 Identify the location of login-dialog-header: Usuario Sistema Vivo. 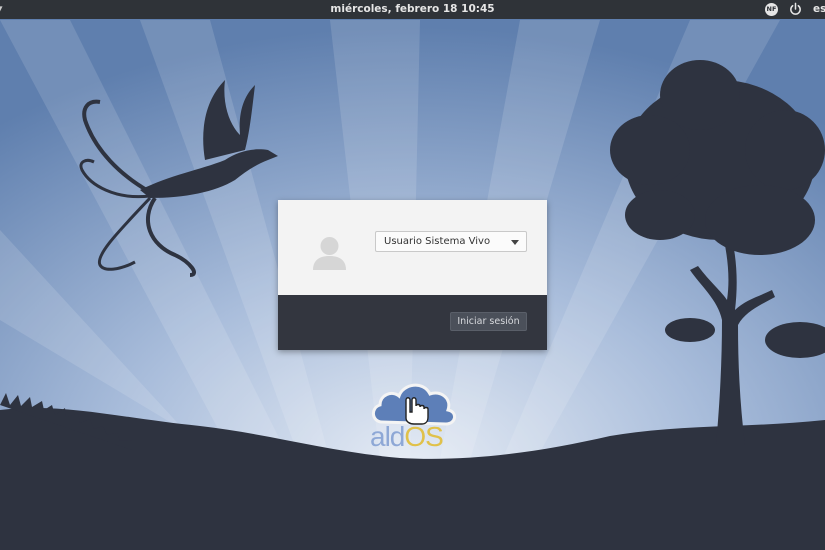
(412, 247).